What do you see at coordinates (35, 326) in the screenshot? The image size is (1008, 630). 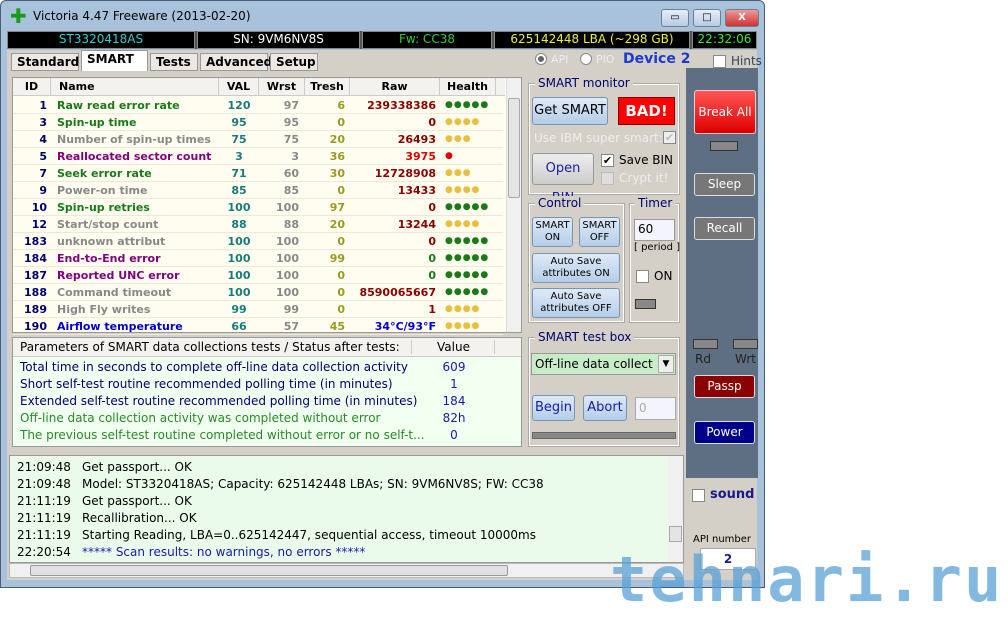 I see `cell-id: 190` at bounding box center [35, 326].